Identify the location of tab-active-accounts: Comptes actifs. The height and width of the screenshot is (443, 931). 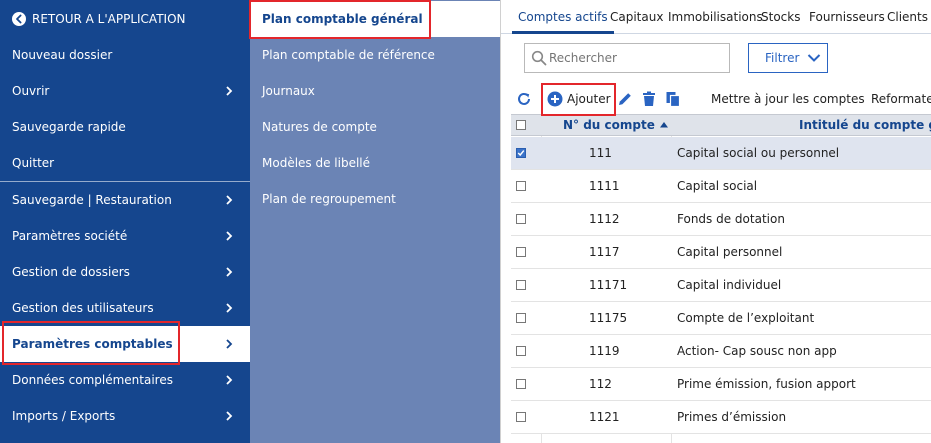
(563, 19).